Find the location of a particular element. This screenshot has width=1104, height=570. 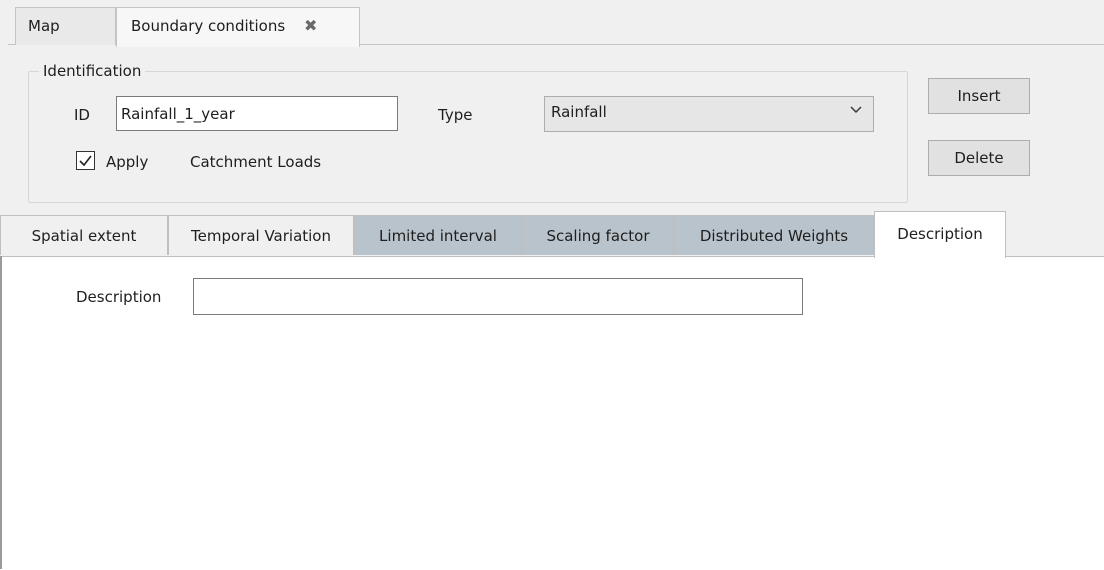

id-input is located at coordinates (257, 113).